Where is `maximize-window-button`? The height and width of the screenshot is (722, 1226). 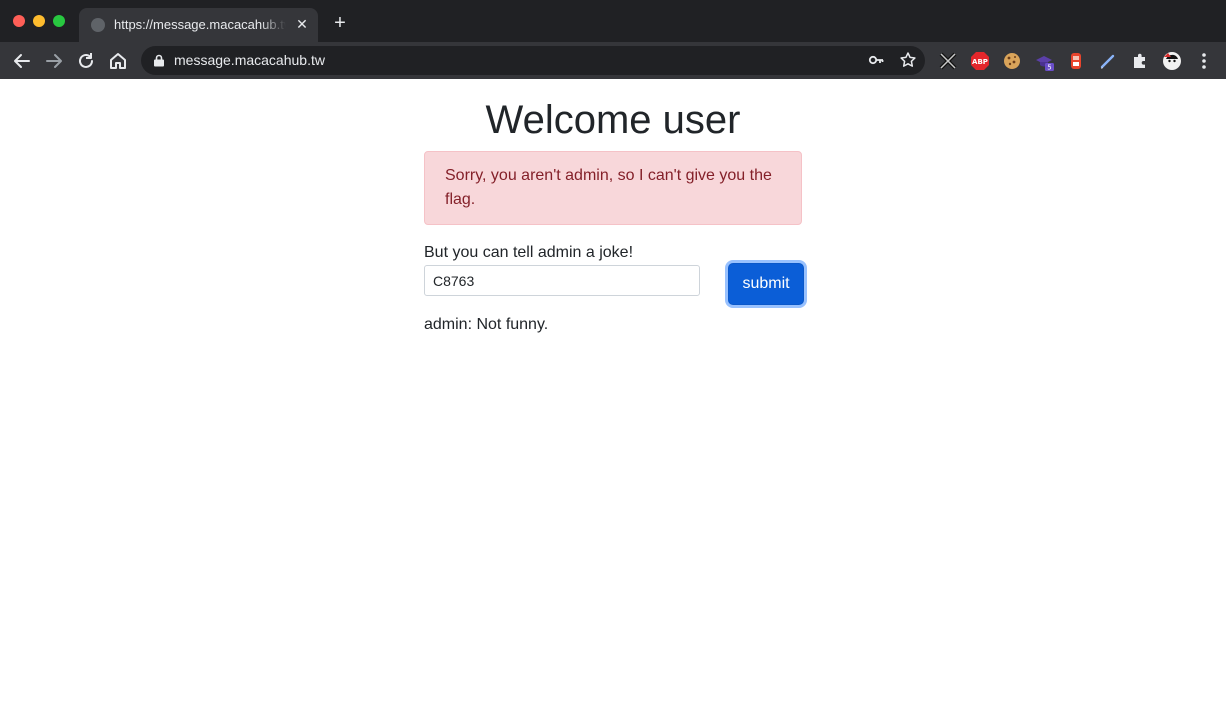
maximize-window-button is located at coordinates (59, 21).